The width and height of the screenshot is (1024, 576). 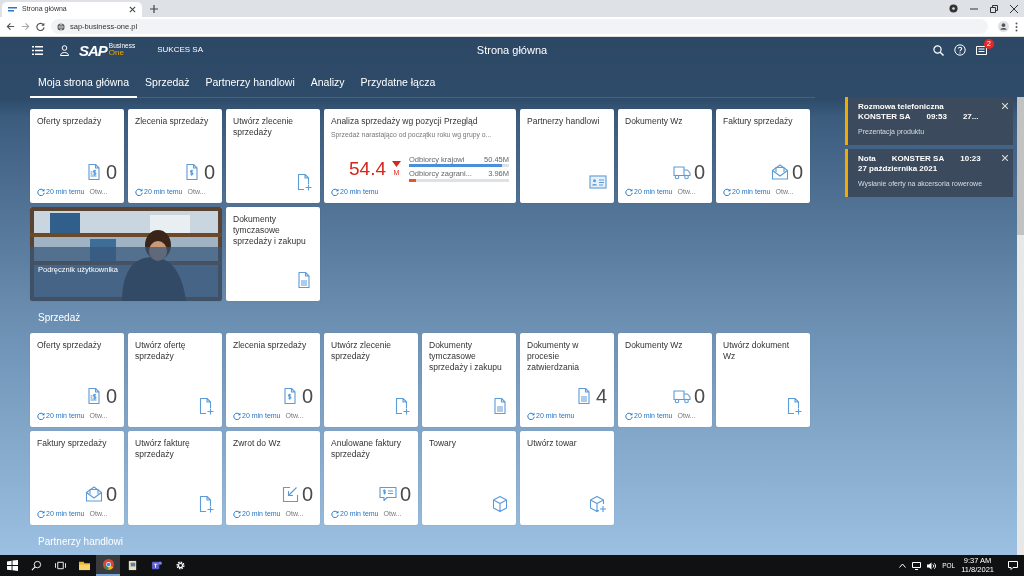 I want to click on nav-tab: Moja strona główna, so click(x=84, y=83).